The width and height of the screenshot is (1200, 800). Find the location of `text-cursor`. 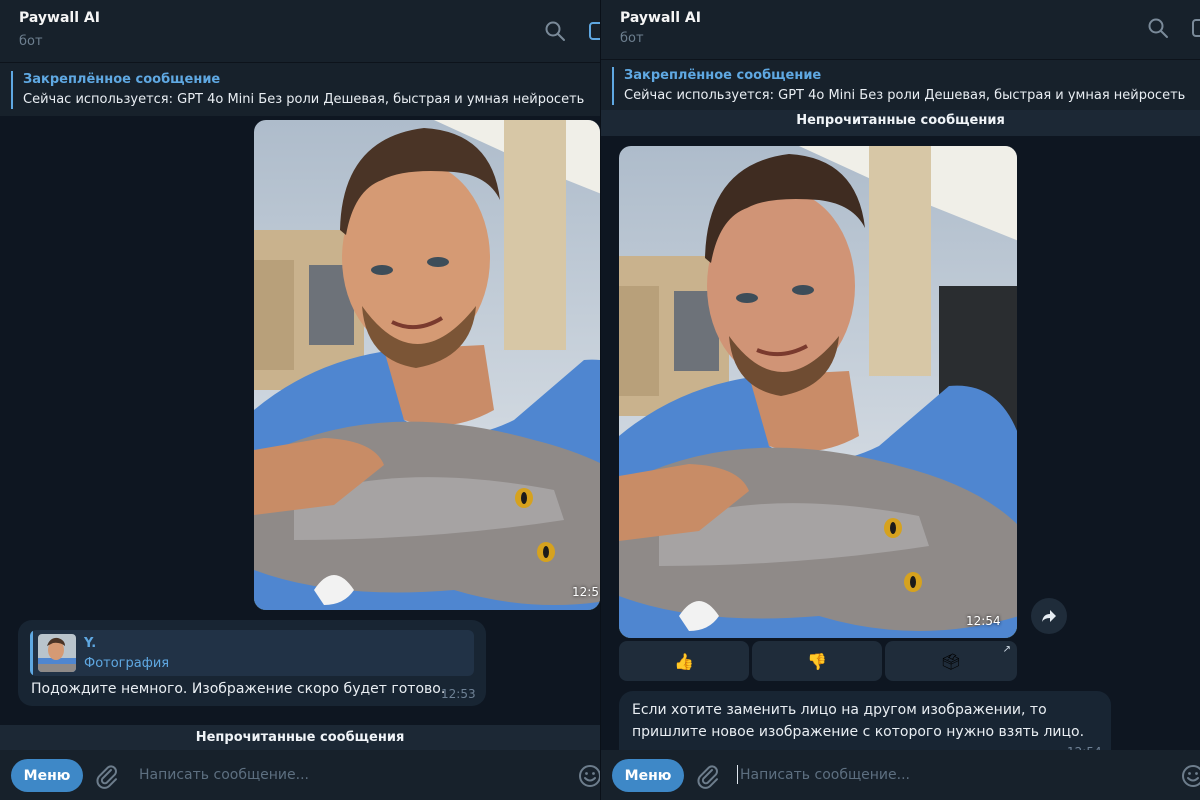

text-cursor is located at coordinates (737, 774).